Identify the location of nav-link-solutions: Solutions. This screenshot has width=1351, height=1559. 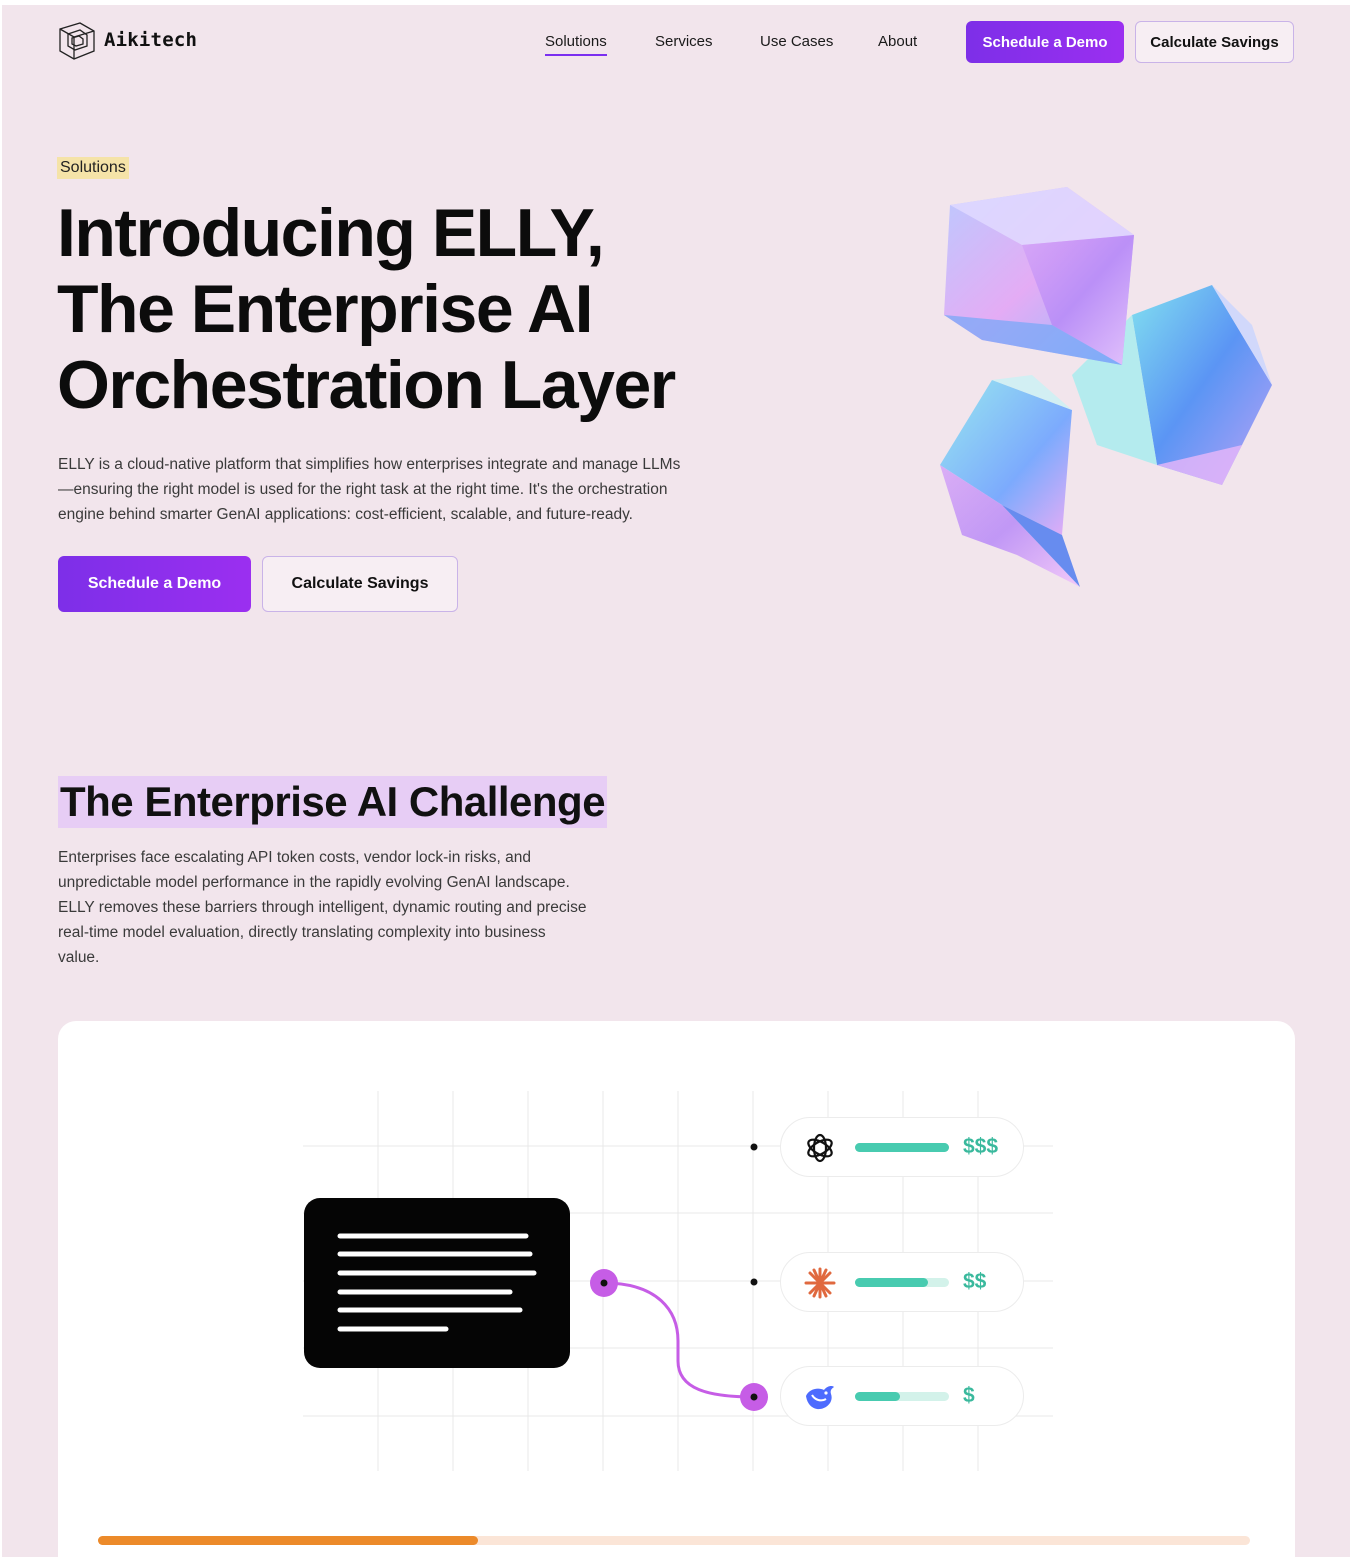
(576, 44).